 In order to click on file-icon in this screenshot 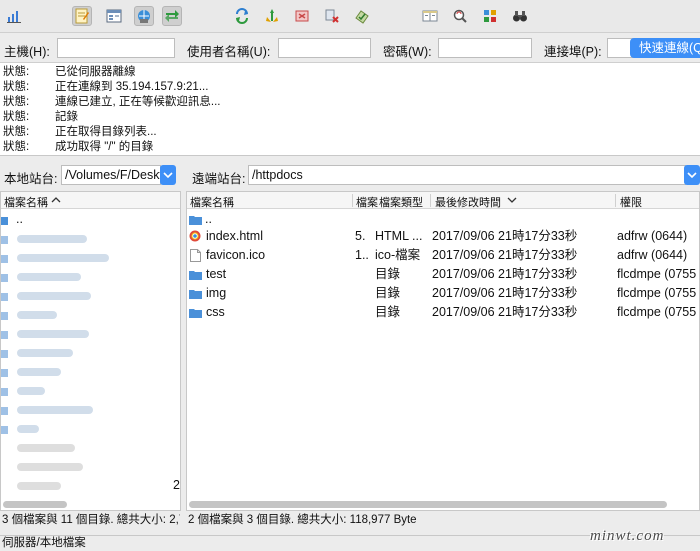, I will do `click(195, 255)`.